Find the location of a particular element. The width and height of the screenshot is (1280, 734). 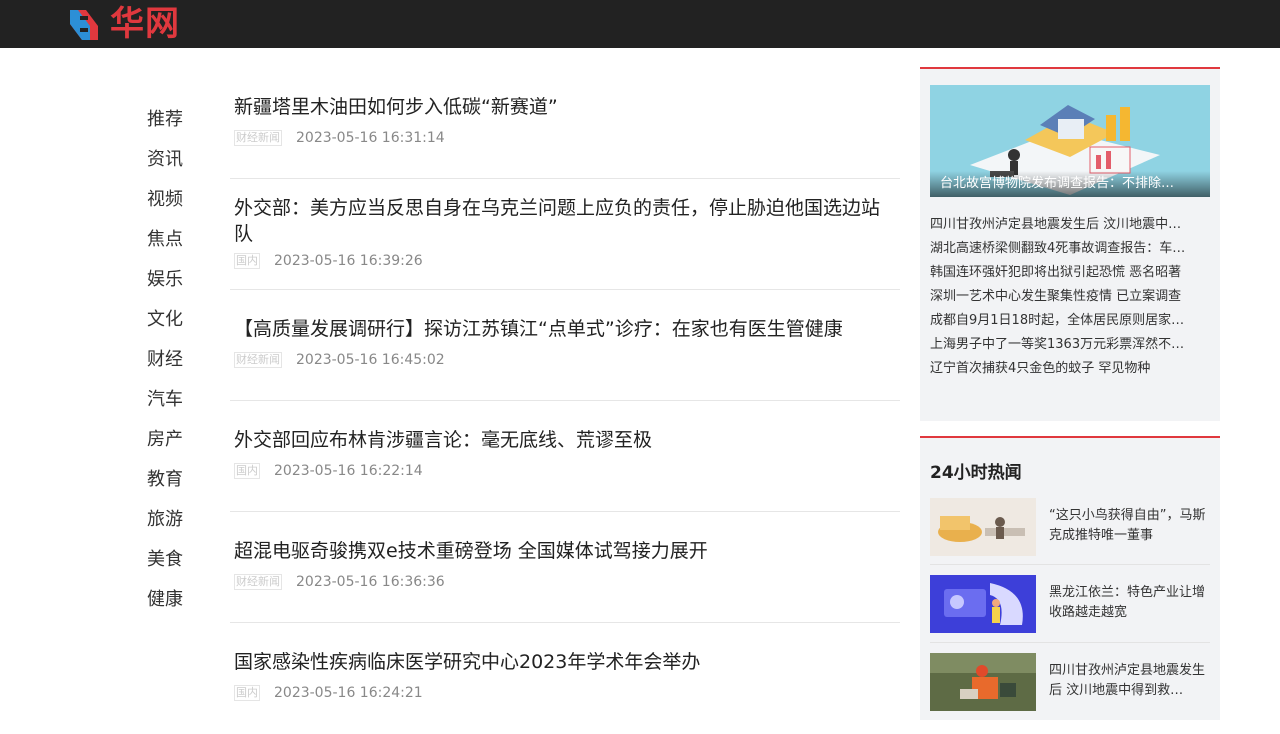

news-time: 2023-05-16 16:31:14 is located at coordinates (370, 138).